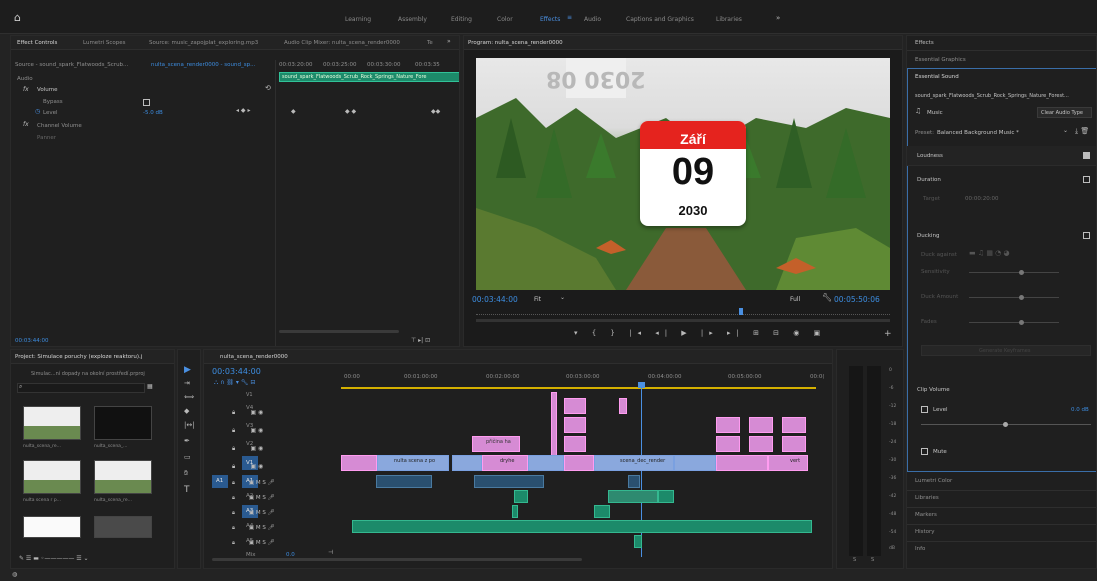  What do you see at coordinates (933, 481) in the screenshot?
I see `panel-lumetri-color: Lumetri Color` at bounding box center [933, 481].